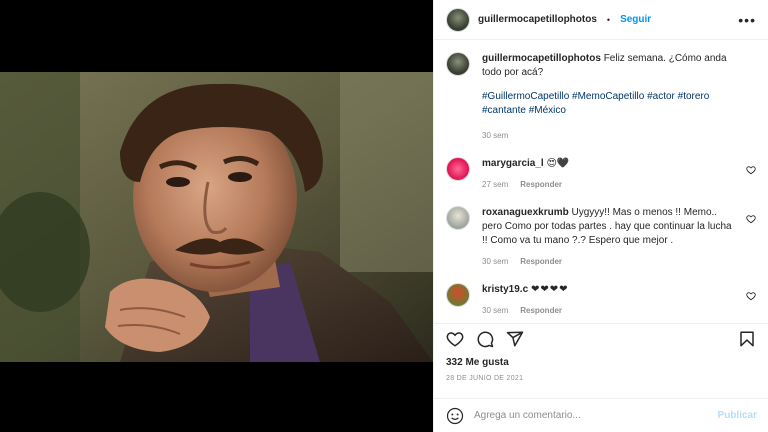  What do you see at coordinates (747, 20) in the screenshot?
I see `more-options-icon: •••` at bounding box center [747, 20].